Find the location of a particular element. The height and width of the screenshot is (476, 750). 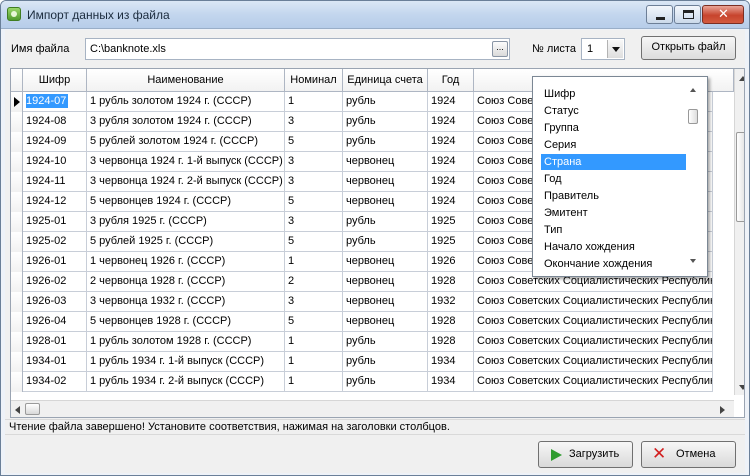

cell-year: 1925 is located at coordinates (451, 222).